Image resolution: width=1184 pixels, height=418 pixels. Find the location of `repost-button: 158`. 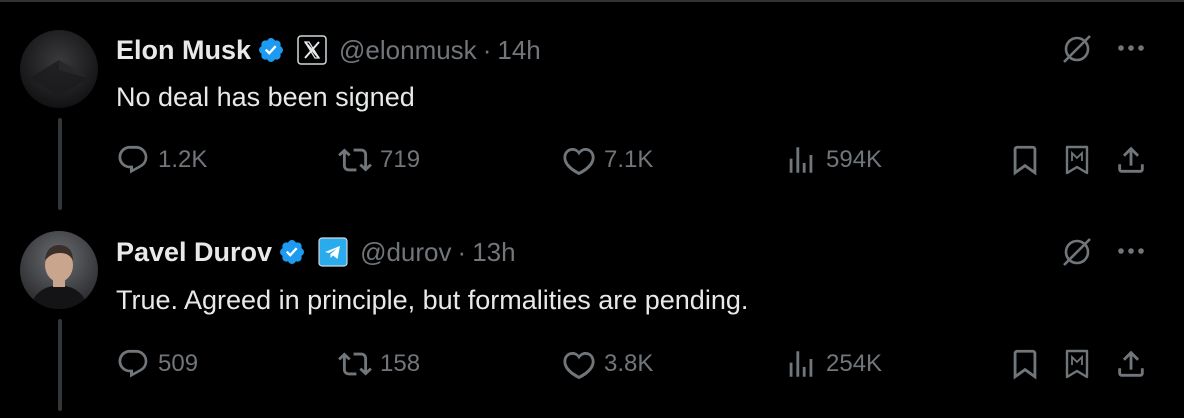

repost-button: 158 is located at coordinates (379, 364).